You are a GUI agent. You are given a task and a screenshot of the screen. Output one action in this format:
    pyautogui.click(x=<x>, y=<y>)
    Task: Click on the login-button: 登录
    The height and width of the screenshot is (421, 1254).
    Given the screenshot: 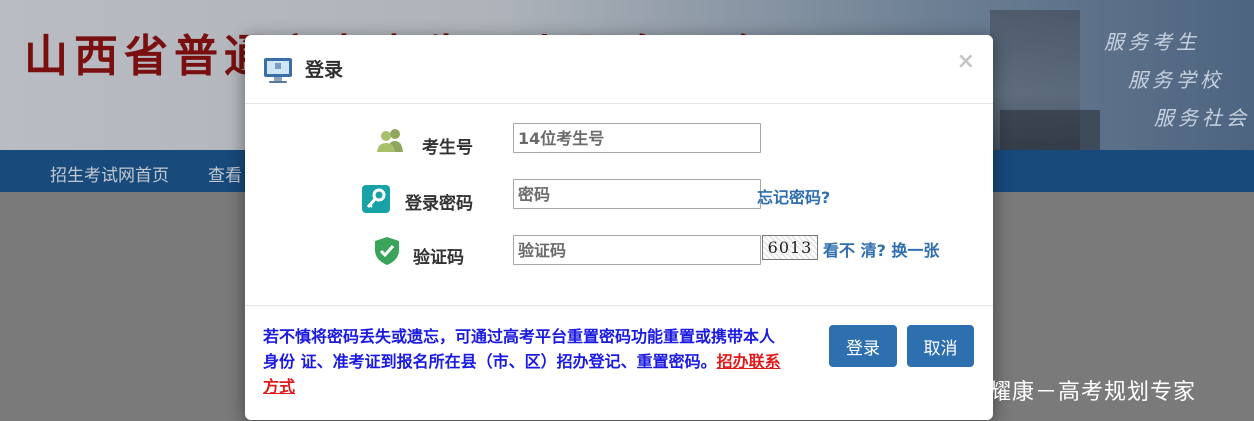 What is the action you would take?
    pyautogui.click(x=863, y=346)
    